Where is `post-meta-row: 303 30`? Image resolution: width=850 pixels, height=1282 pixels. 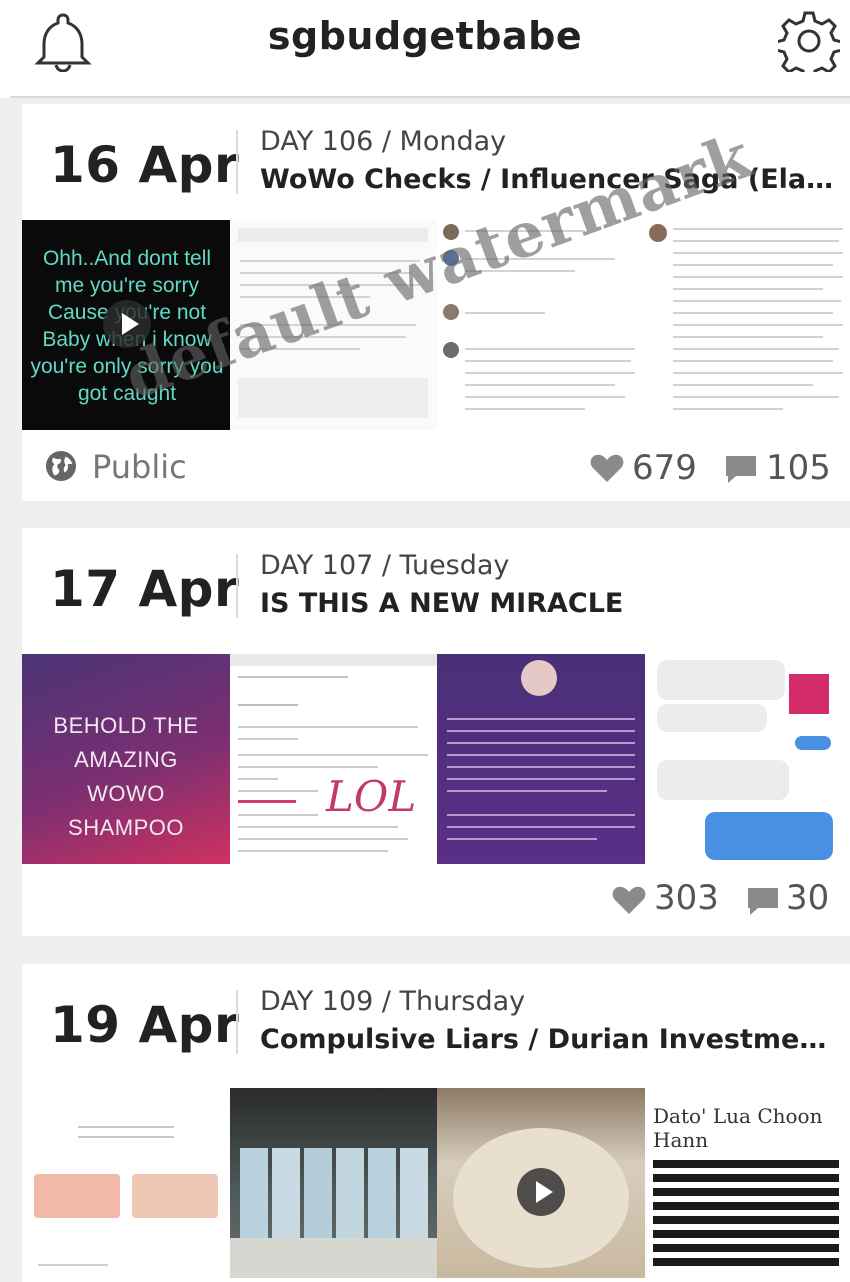 post-meta-row: 303 30 is located at coordinates (436, 901).